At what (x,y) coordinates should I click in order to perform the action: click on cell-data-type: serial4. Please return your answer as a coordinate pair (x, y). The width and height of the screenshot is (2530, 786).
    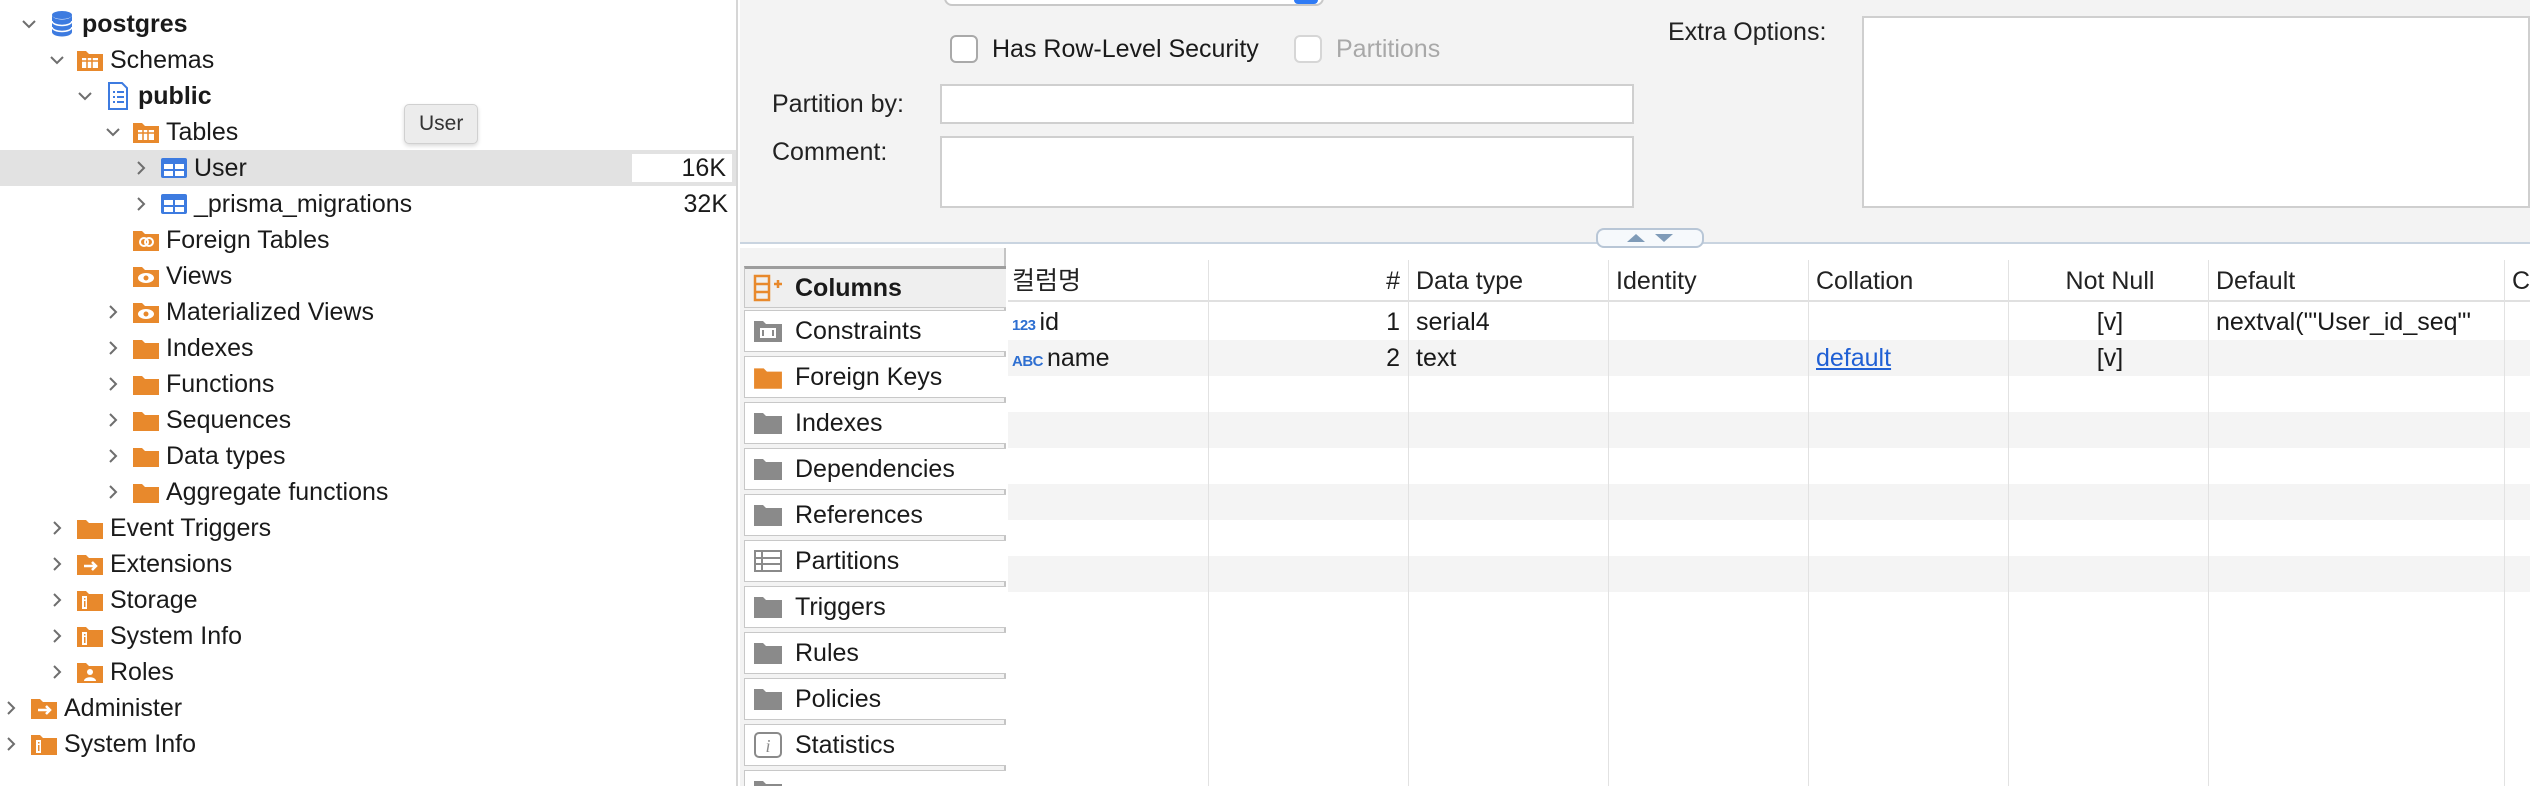
    Looking at the image, I should click on (1509, 322).